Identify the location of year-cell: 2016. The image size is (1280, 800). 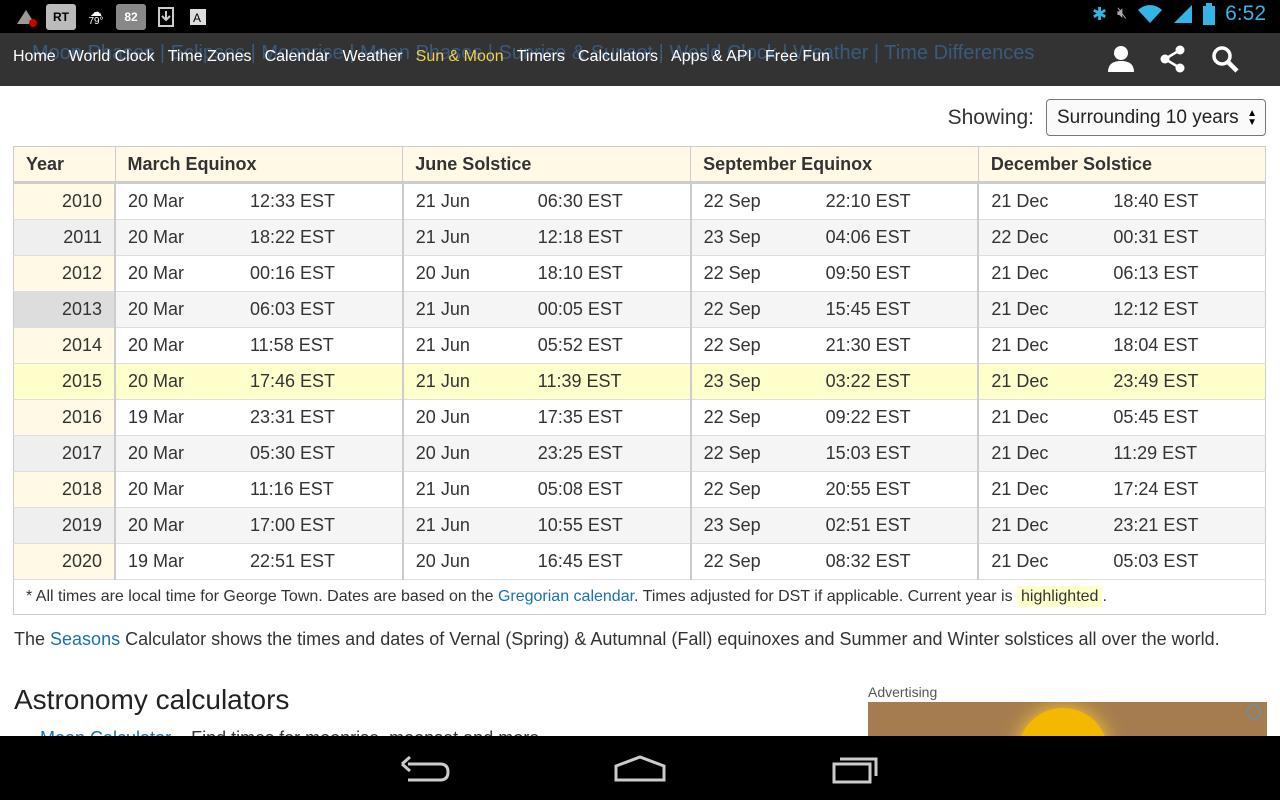
(64, 417).